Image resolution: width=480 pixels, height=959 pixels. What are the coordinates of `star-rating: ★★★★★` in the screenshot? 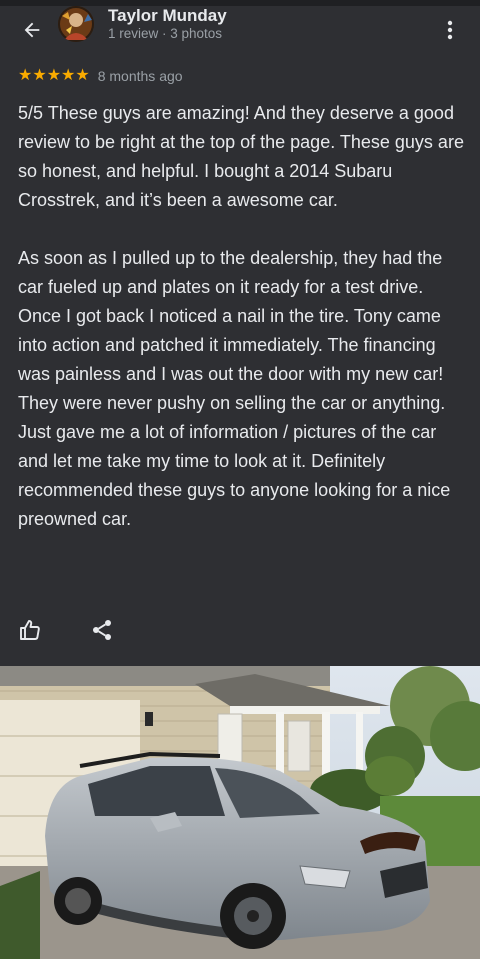 It's located at (54, 75).